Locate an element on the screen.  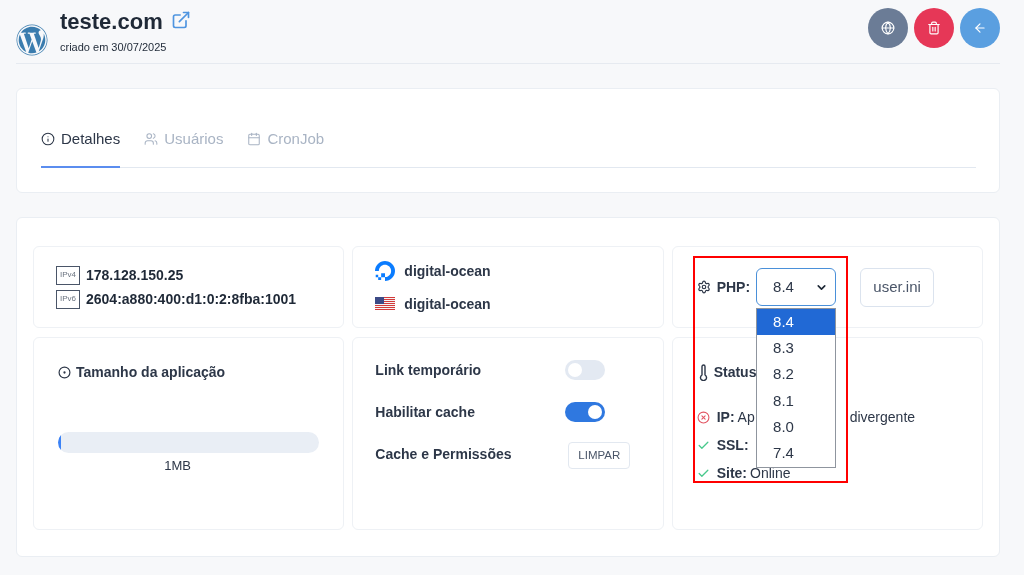
setting-label: Cache e Permissões is located at coordinates (444, 454).